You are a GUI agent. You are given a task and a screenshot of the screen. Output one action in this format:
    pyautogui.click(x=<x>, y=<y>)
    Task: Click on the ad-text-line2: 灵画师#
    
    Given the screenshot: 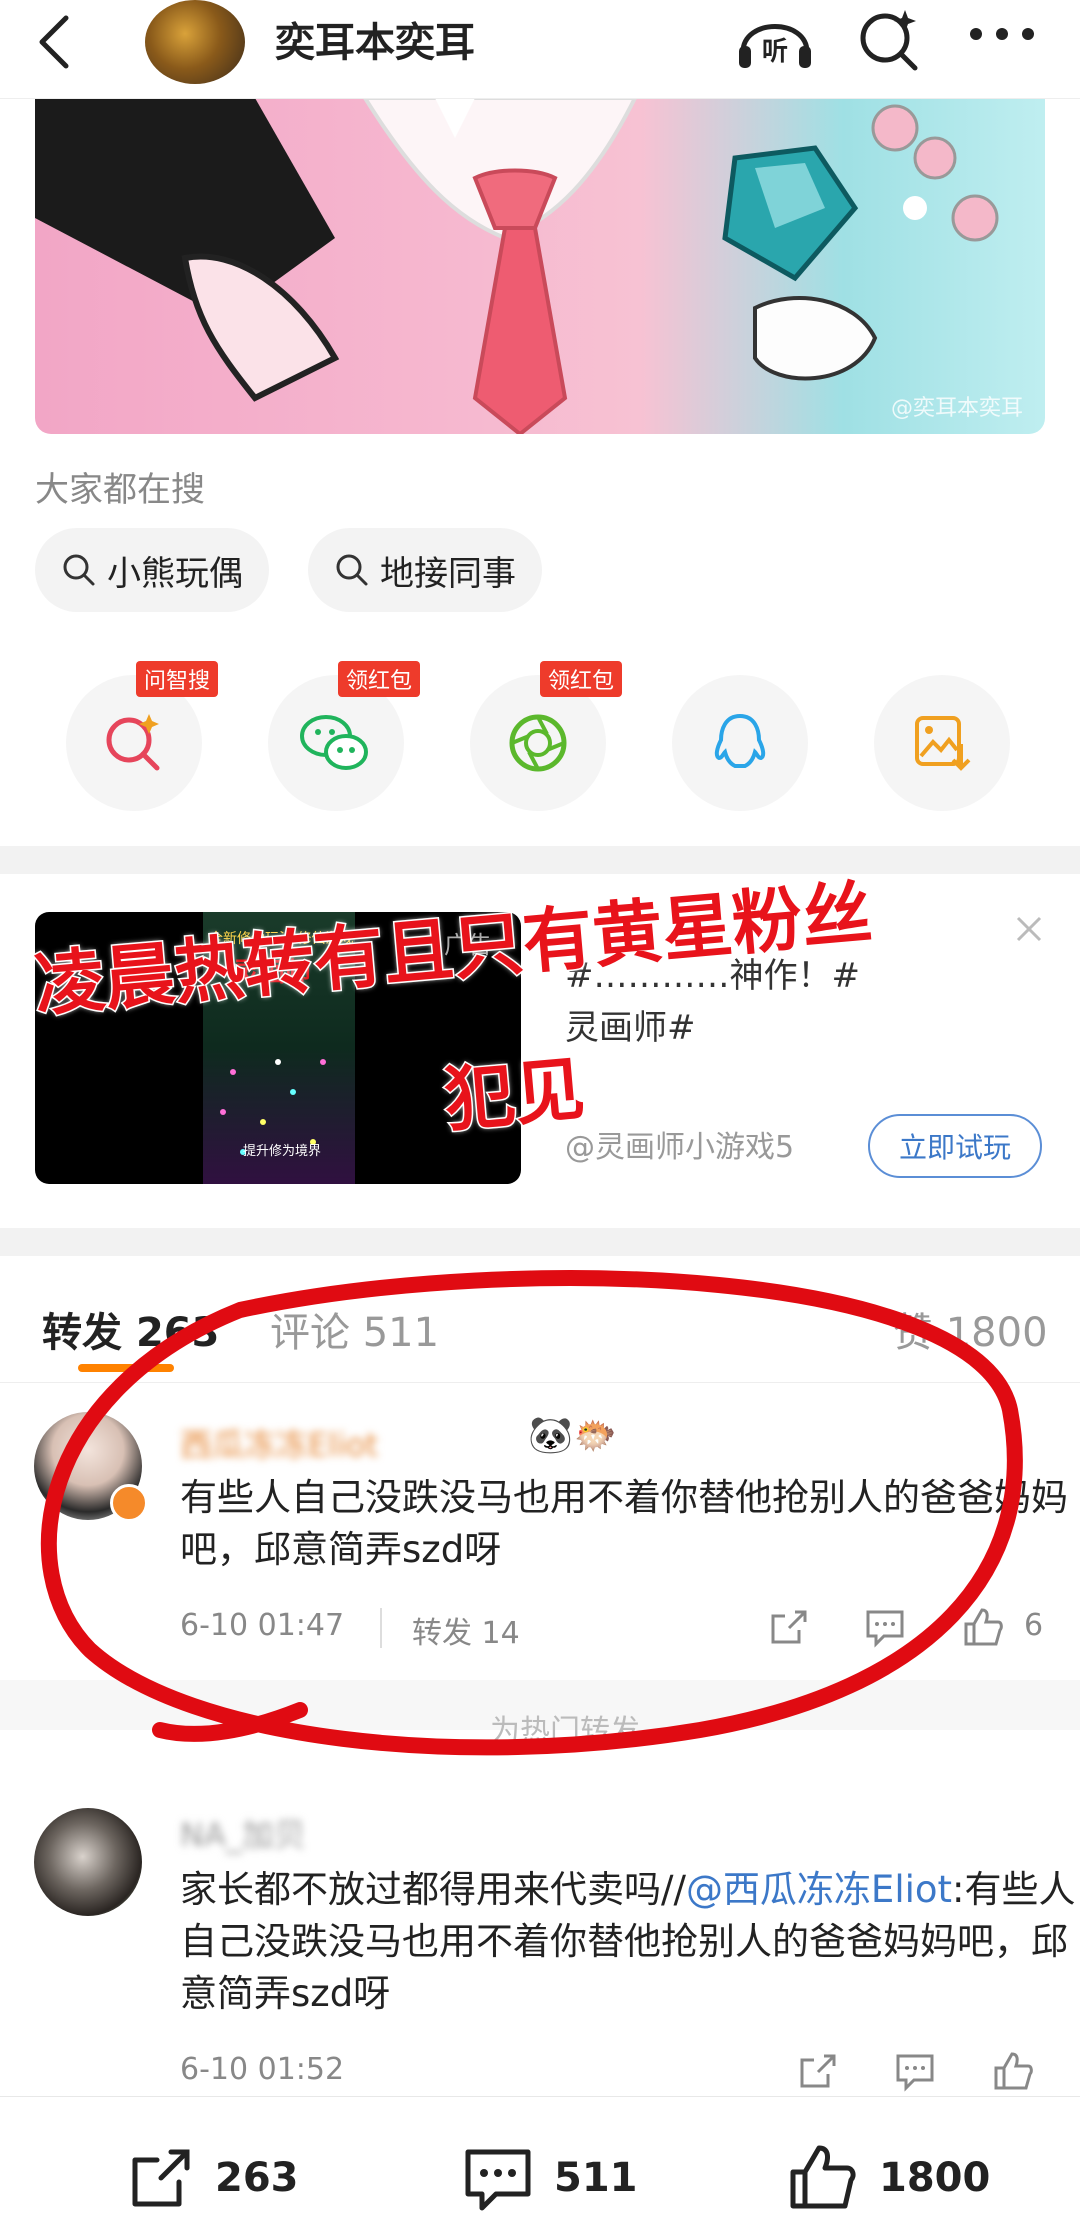 What is the action you would take?
    pyautogui.click(x=630, y=1028)
    